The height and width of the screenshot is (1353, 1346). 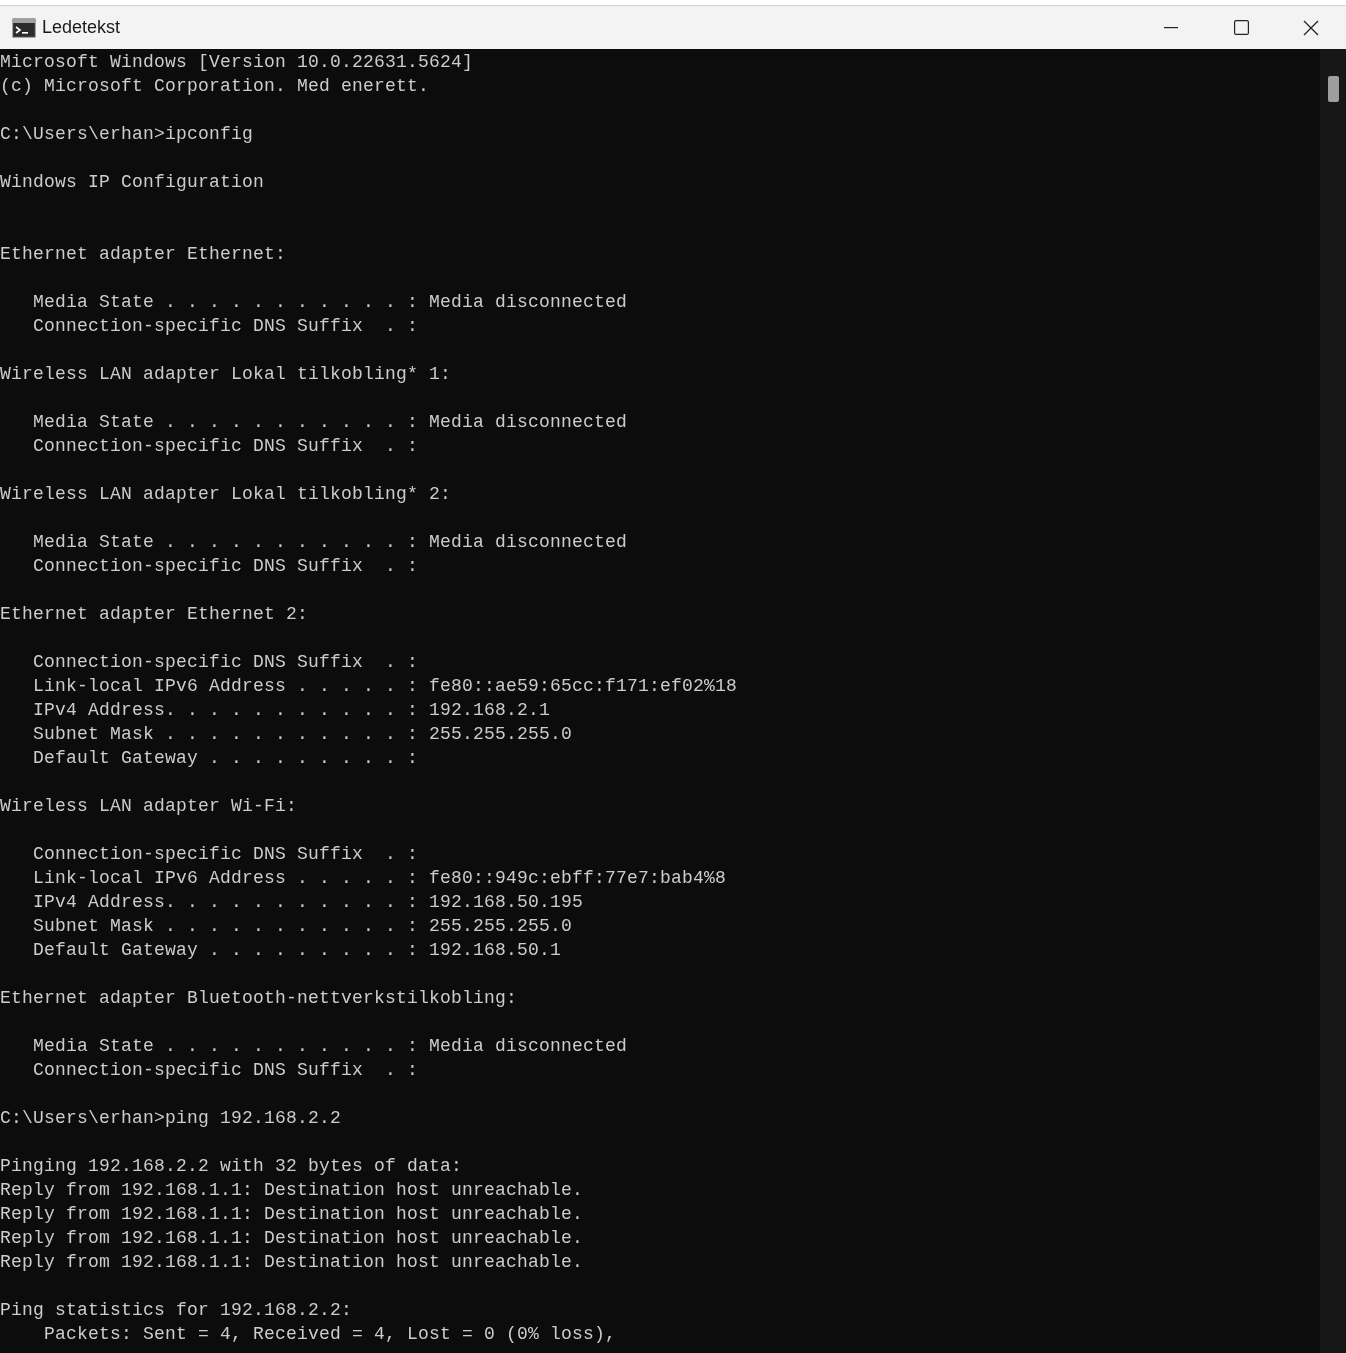 What do you see at coordinates (237, 62) in the screenshot?
I see `console-line: Microsoft Windows [Version 10.0.22631.5624]` at bounding box center [237, 62].